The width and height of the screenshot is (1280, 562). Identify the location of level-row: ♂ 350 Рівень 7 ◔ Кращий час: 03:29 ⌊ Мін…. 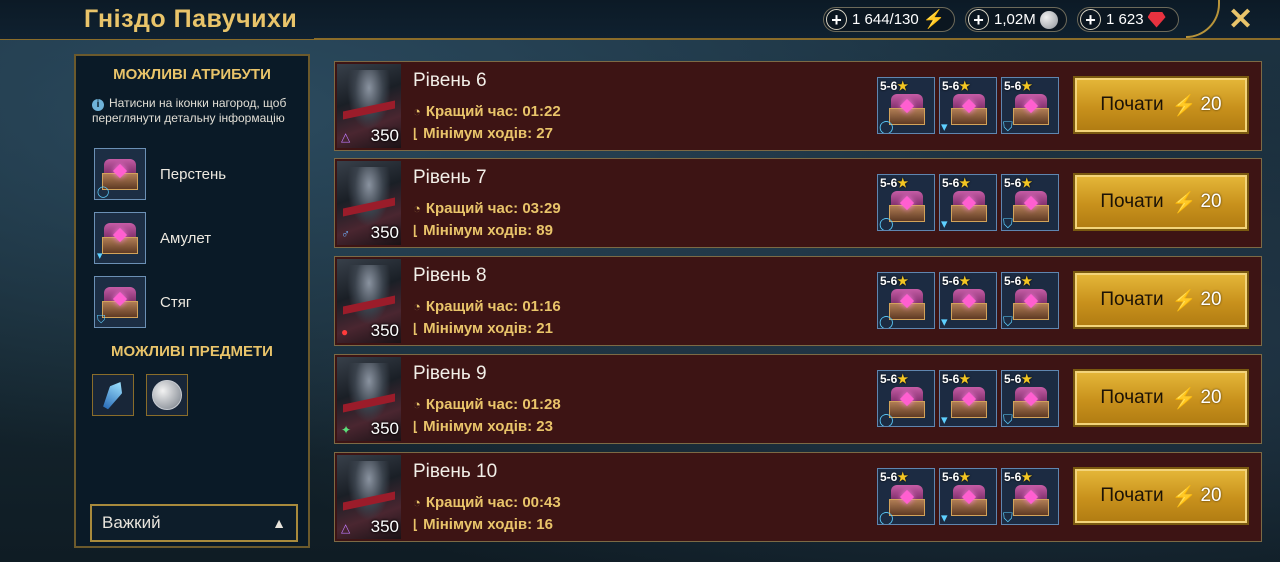
(798, 203).